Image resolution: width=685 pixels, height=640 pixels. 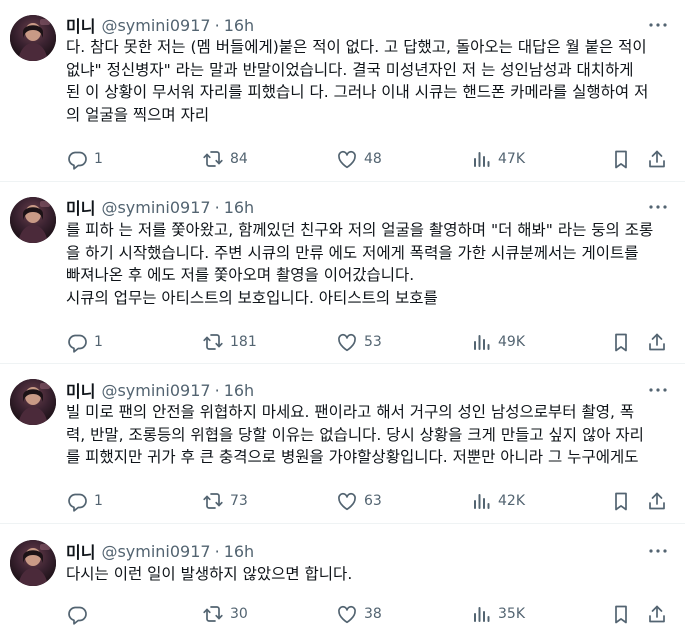 What do you see at coordinates (359, 501) in the screenshot?
I see `like-button: 63` at bounding box center [359, 501].